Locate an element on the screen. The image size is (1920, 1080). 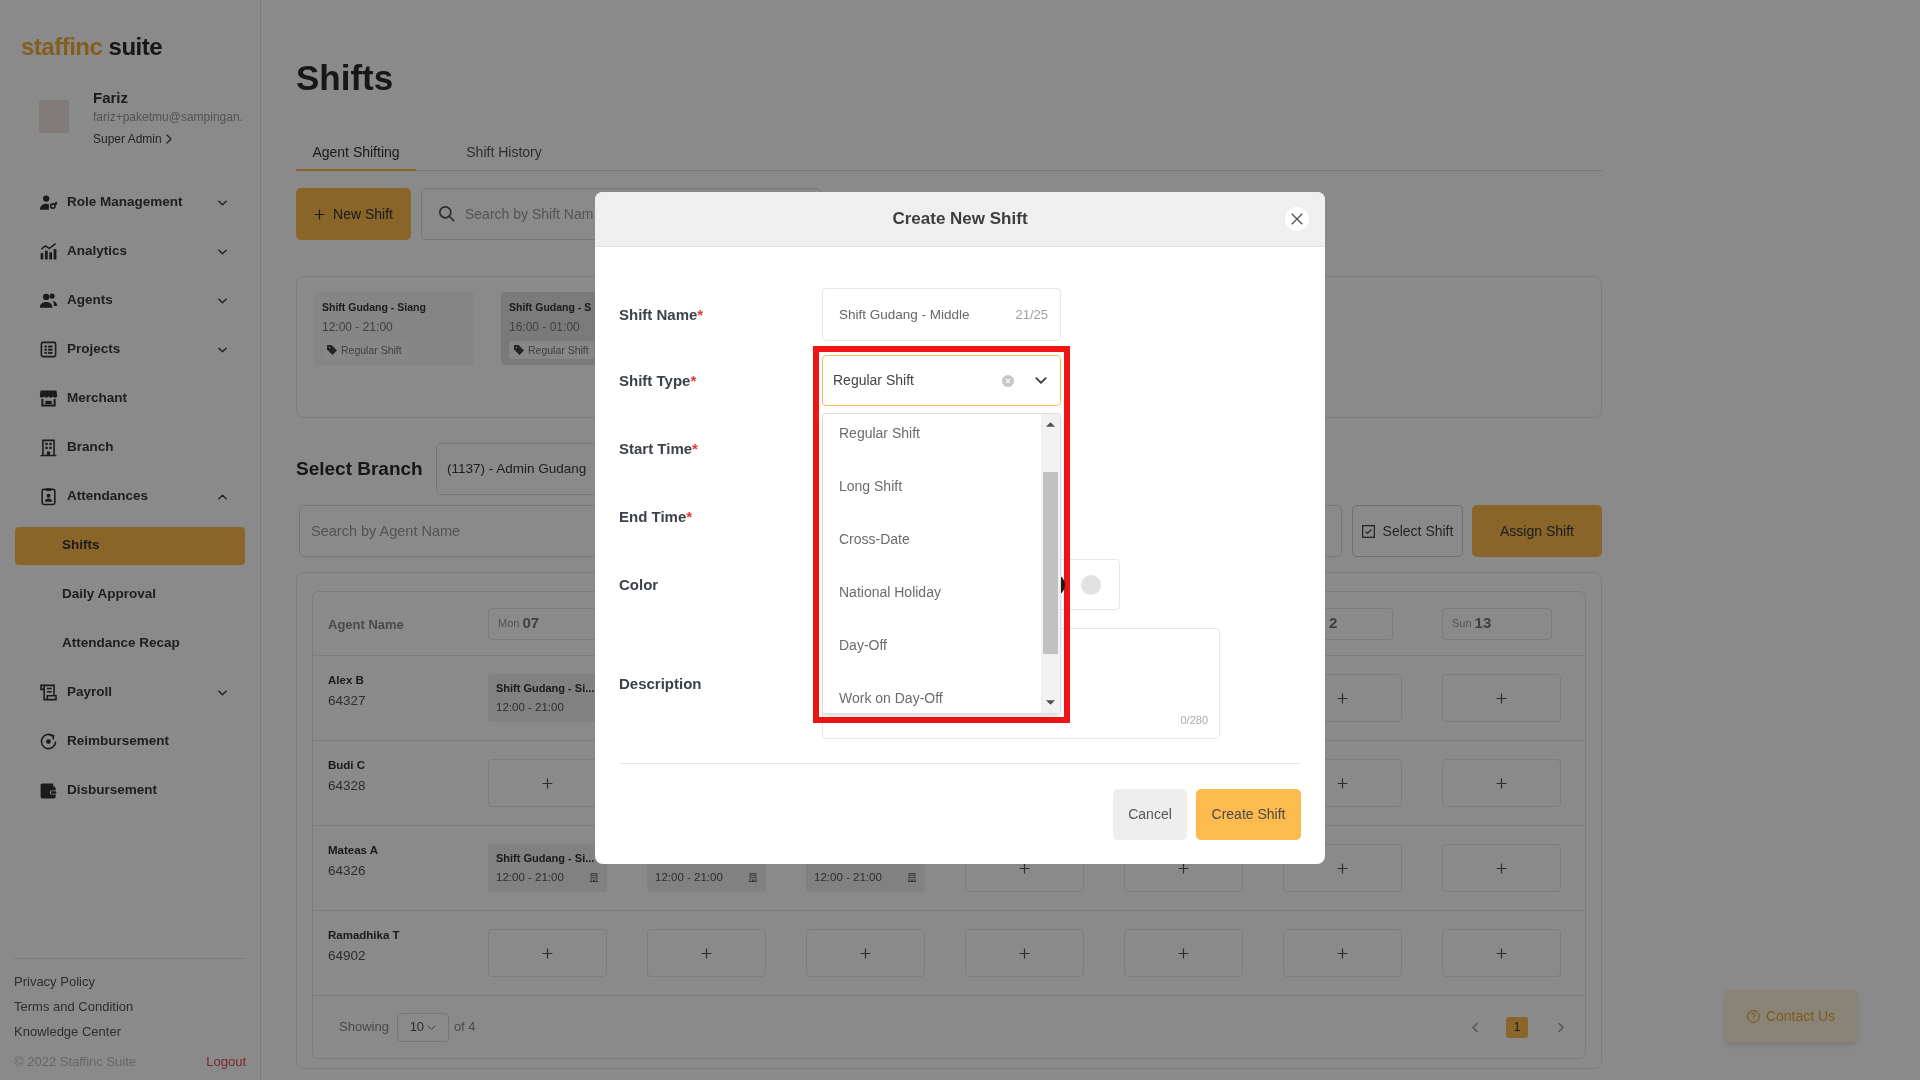
character-counter: 0/280 is located at coordinates (1194, 720).